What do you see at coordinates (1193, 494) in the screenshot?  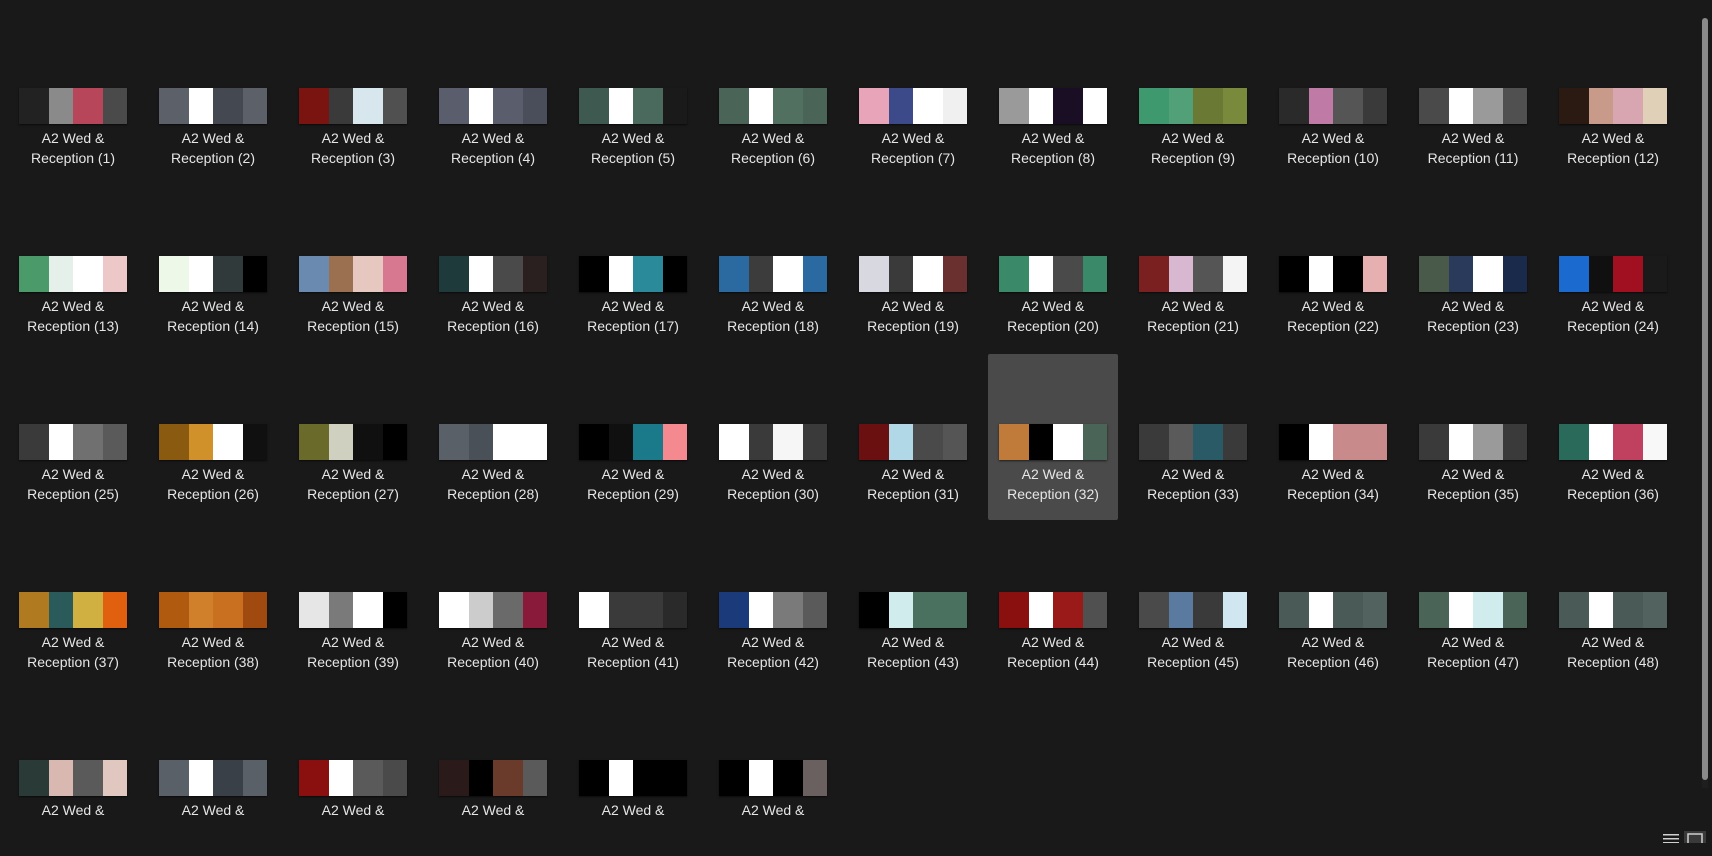 I see `file-name-line2: Reception (33)` at bounding box center [1193, 494].